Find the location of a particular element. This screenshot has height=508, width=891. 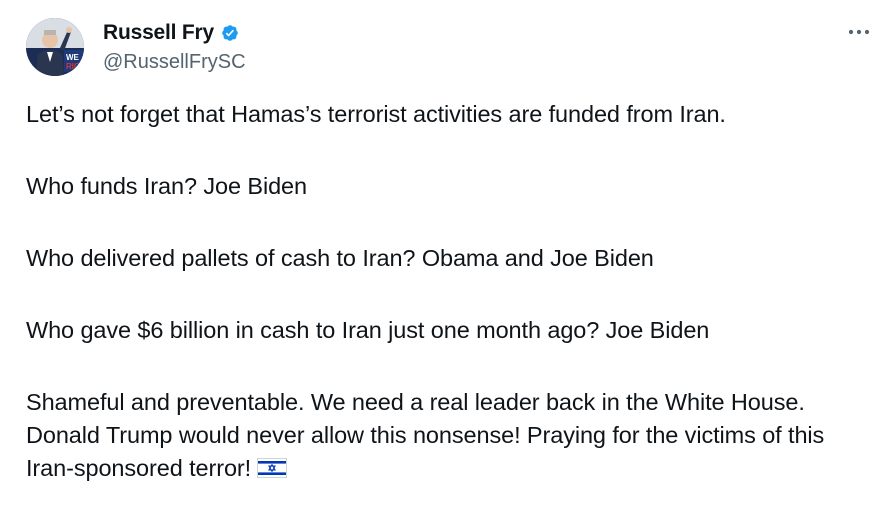

israel-flag-icon is located at coordinates (272, 466).